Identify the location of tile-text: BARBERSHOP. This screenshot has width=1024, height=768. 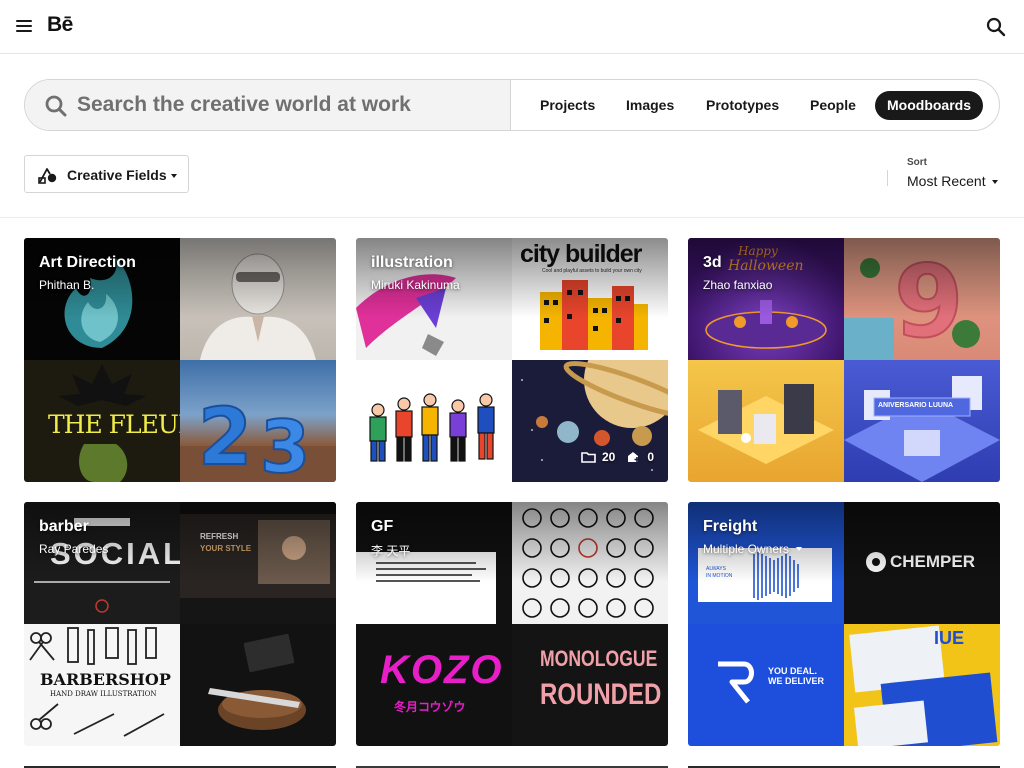
(105, 679).